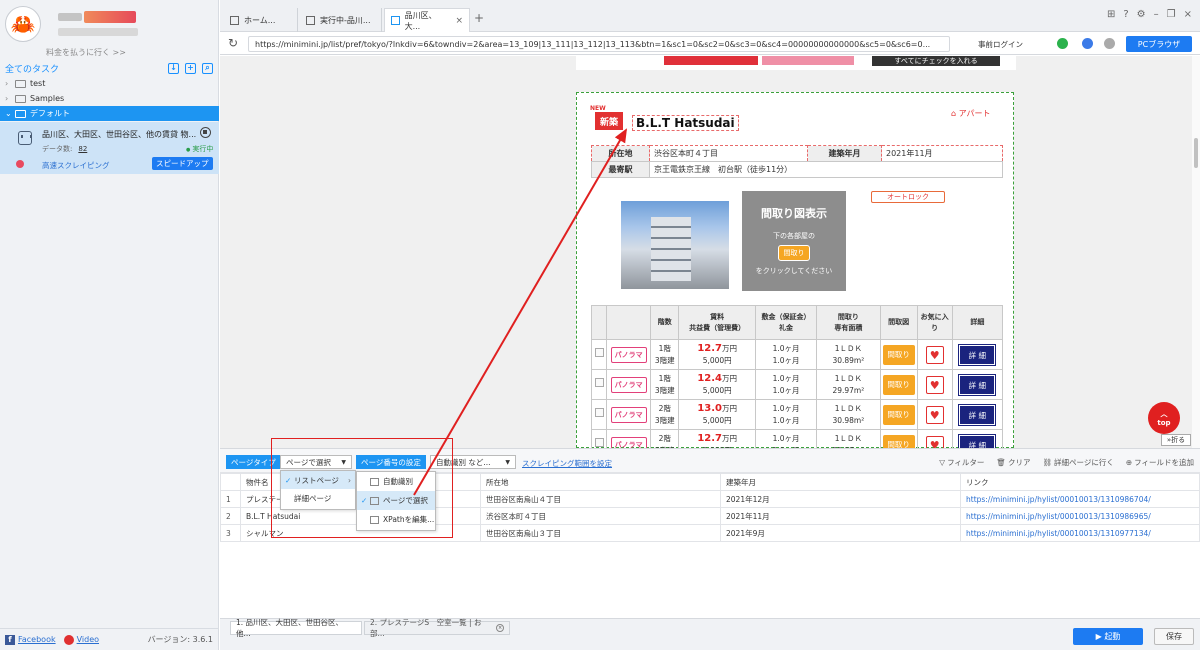  What do you see at coordinates (961, 462) in the screenshot?
I see `filter-button: ▽ フィルター` at bounding box center [961, 462].